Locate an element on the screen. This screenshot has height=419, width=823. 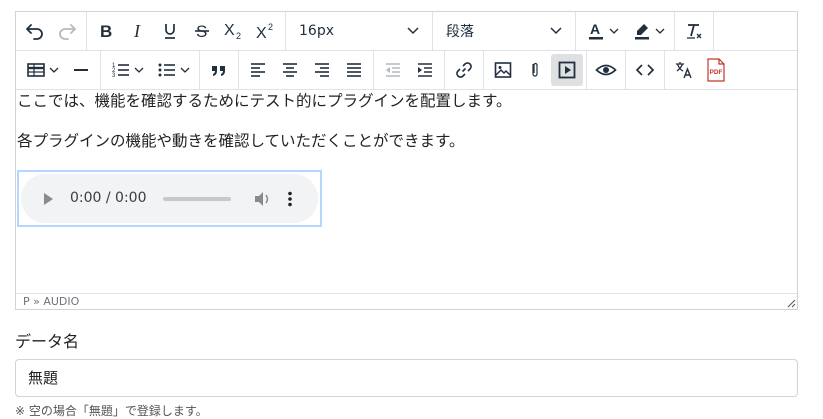
align-center-button is located at coordinates (290, 70).